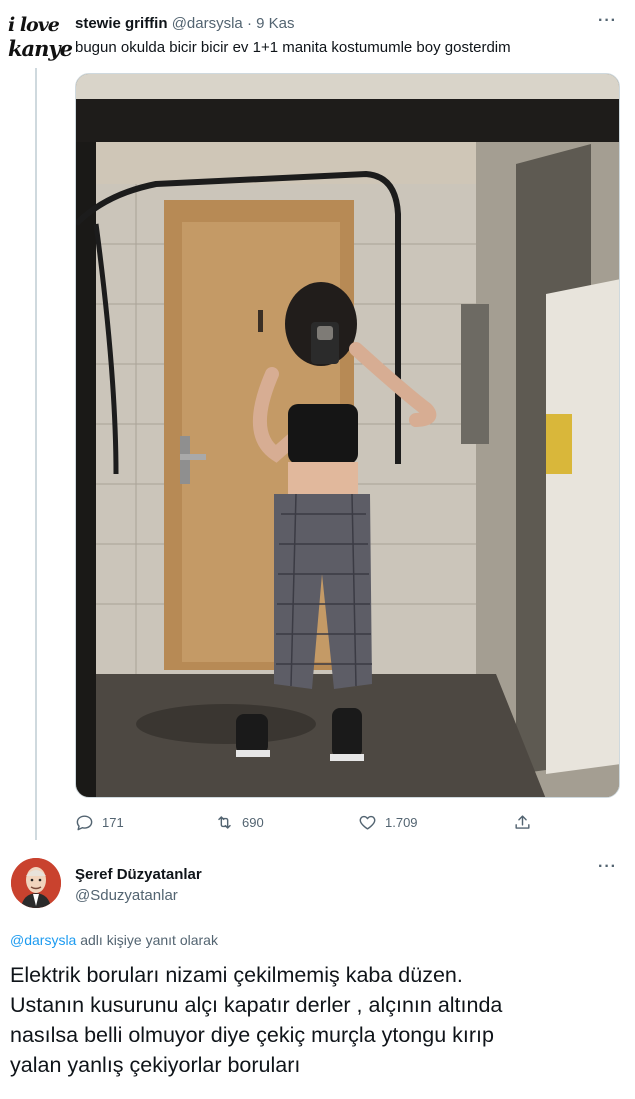  I want to click on avatar-text-line: i love, so click(34, 25).